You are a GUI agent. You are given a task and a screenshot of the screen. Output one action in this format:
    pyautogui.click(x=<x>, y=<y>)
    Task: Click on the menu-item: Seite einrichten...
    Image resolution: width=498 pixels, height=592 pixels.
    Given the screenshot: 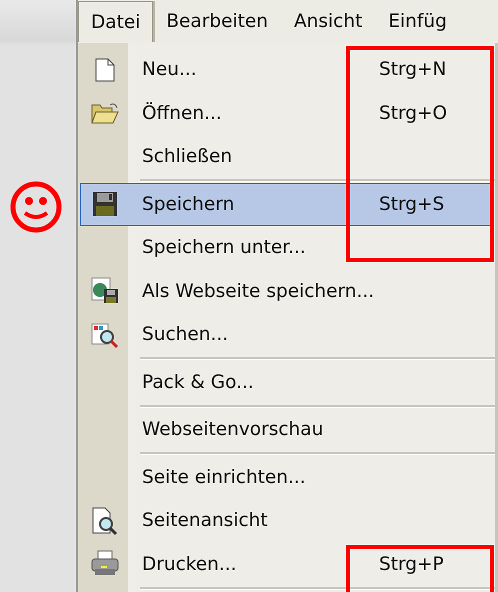 What is the action you would take?
    pyautogui.click(x=286, y=477)
    